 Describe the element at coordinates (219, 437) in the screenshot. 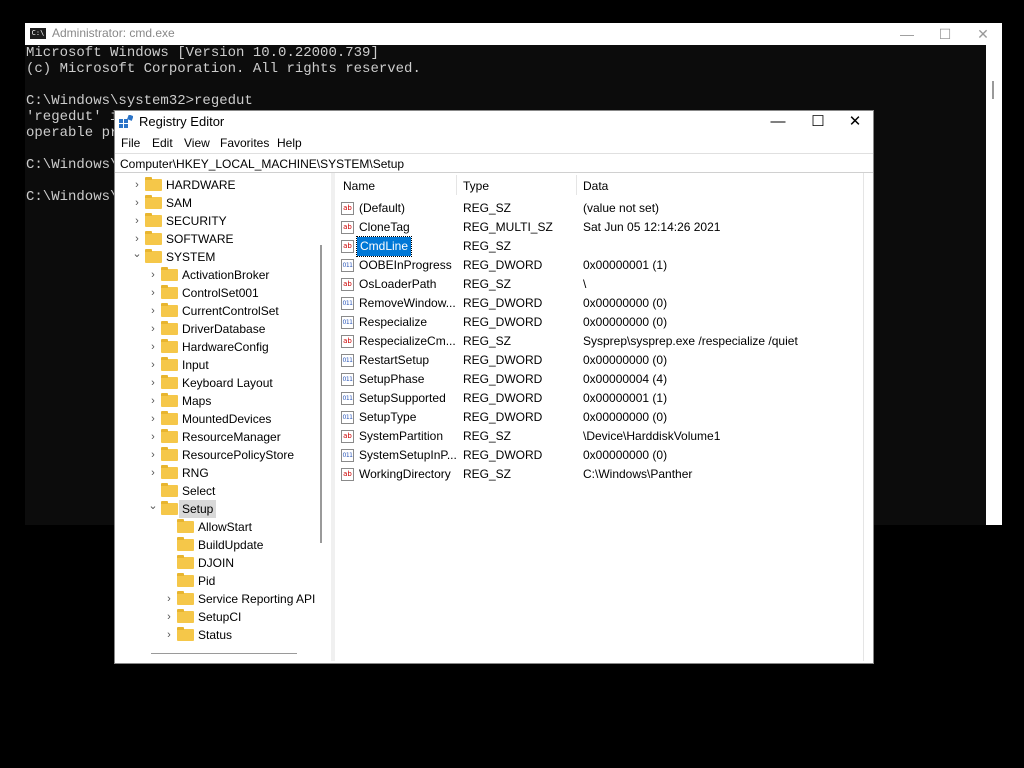

I see `tree-node: › ResourceManager` at that location.